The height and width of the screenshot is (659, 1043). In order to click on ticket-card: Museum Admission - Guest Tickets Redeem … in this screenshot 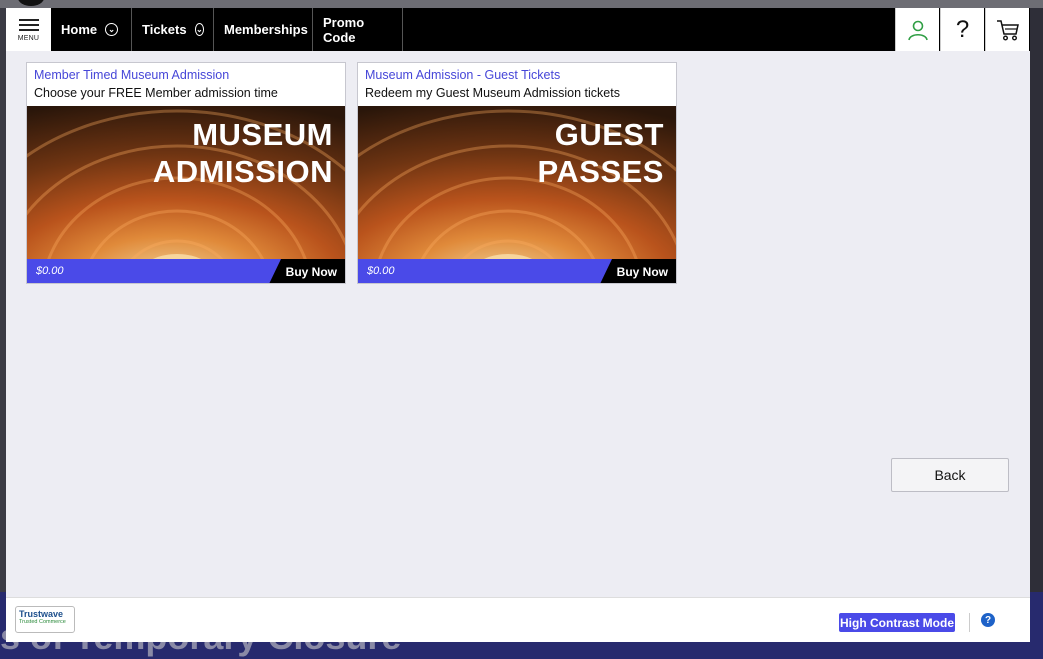, I will do `click(517, 173)`.